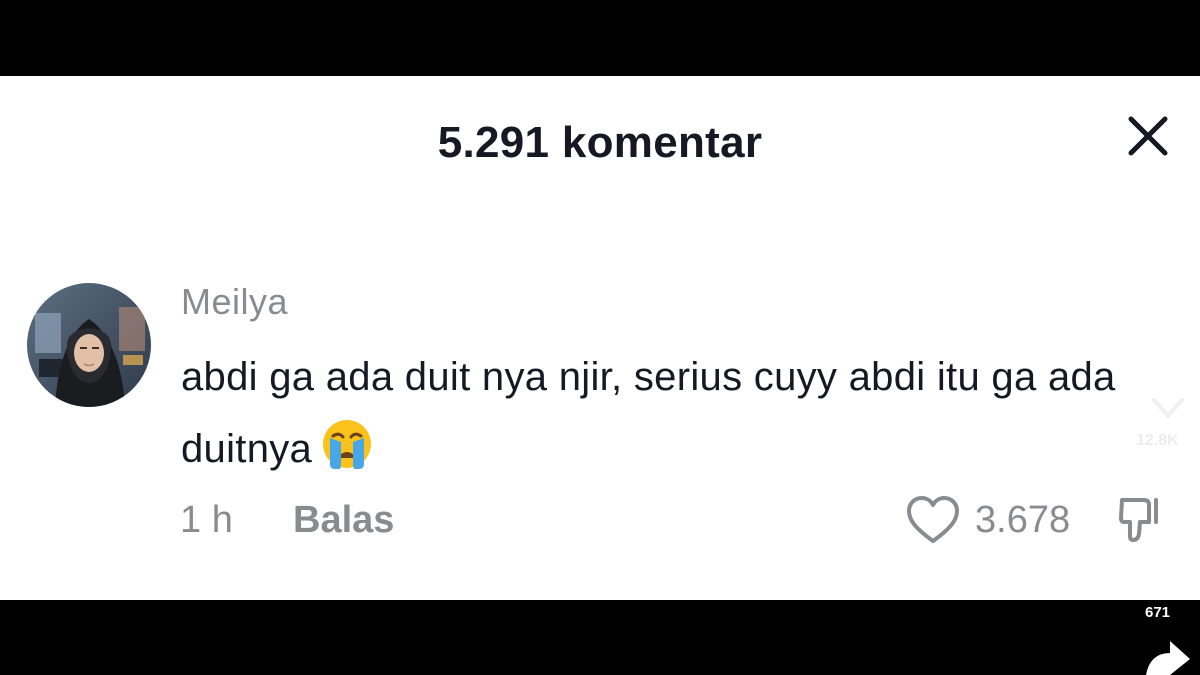  What do you see at coordinates (600, 142) in the screenshot?
I see `comments-count-title: 5.291 komentar` at bounding box center [600, 142].